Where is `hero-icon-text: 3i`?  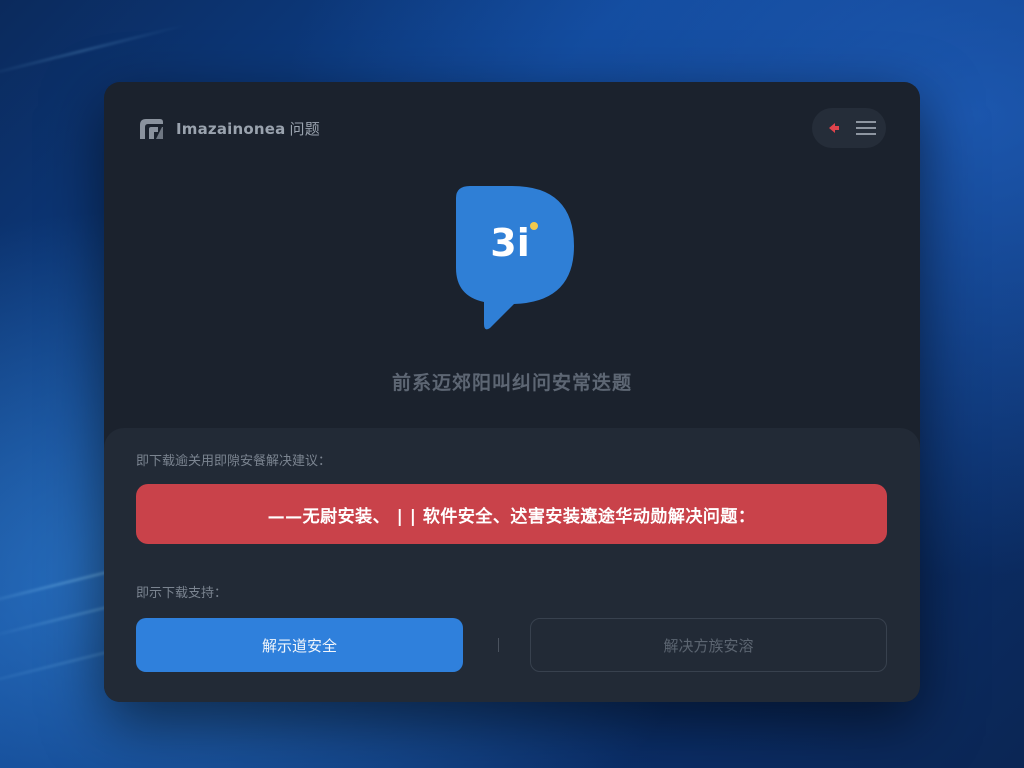
hero-icon-text: 3i is located at coordinates (509, 243).